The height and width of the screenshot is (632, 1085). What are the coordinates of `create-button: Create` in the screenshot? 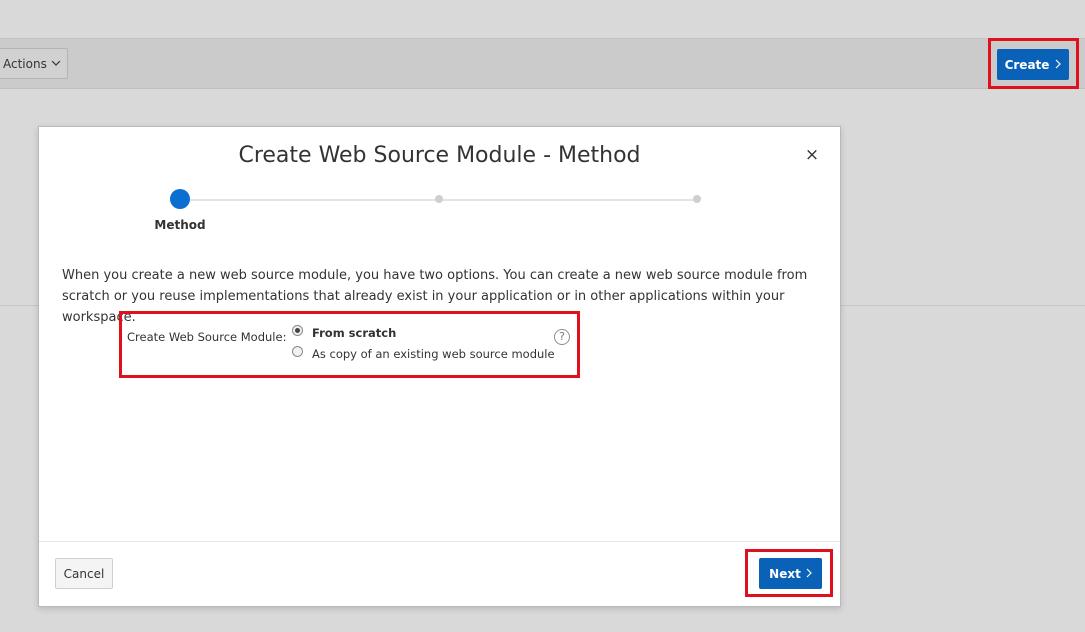 It's located at (1033, 64).